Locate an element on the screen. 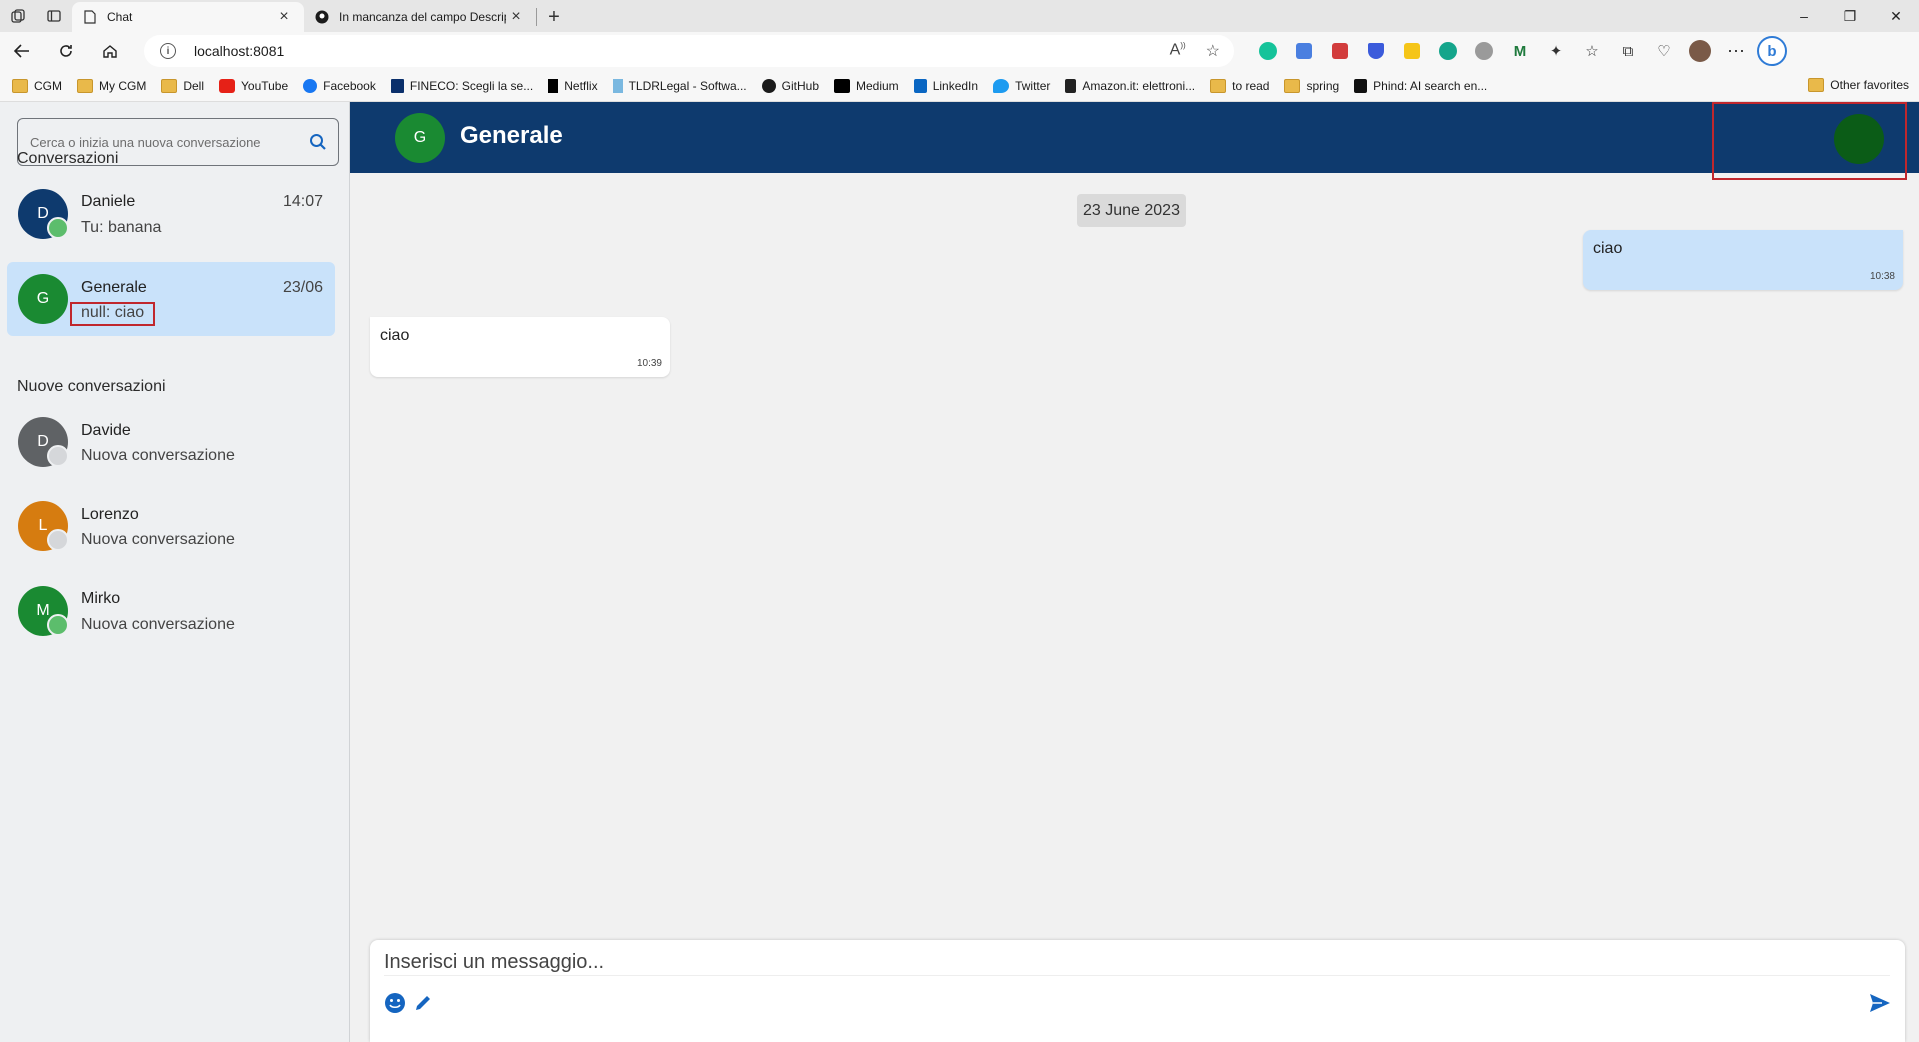 The height and width of the screenshot is (1042, 1919). home-icon is located at coordinates (110, 51).